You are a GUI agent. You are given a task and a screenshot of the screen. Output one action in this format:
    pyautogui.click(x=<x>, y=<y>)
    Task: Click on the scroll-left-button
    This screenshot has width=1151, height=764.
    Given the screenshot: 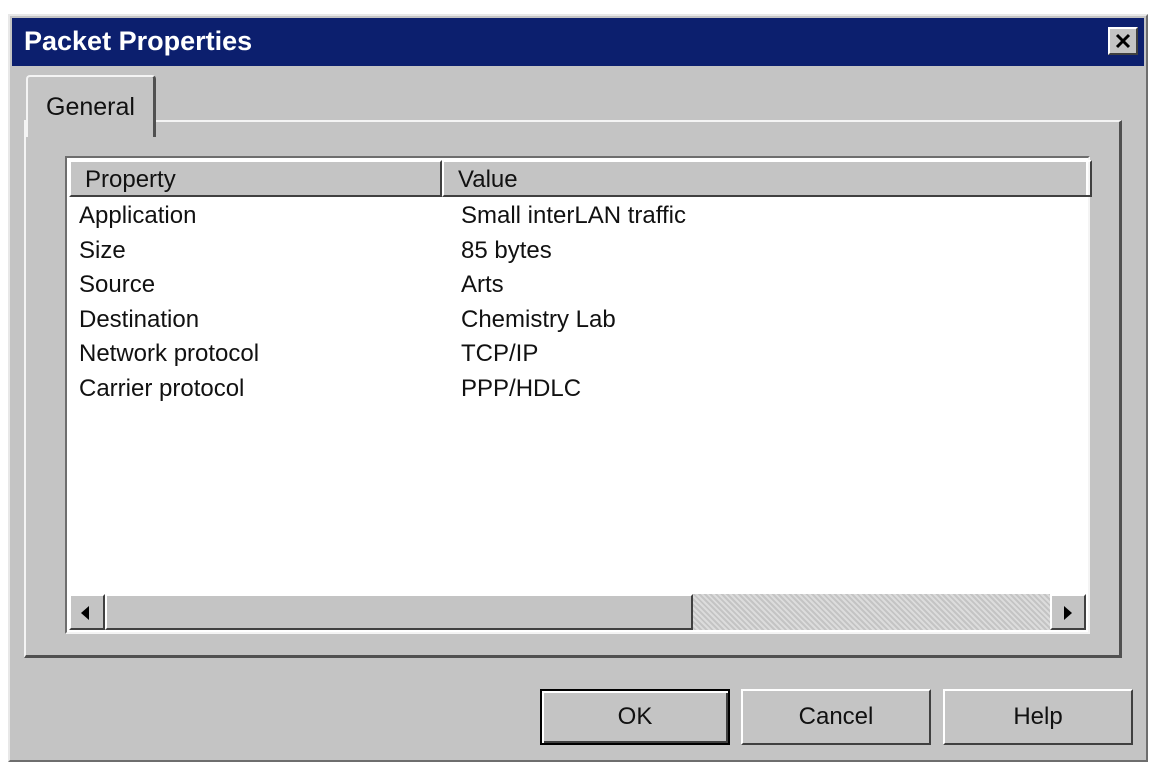 What is the action you would take?
    pyautogui.click(x=87, y=612)
    